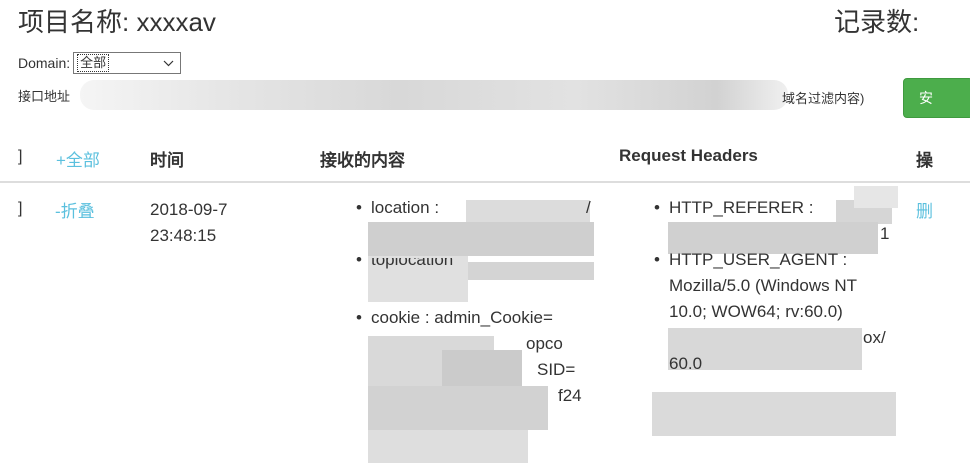  What do you see at coordinates (688, 155) in the screenshot?
I see `column-header-request-headers: Request Headers` at bounding box center [688, 155].